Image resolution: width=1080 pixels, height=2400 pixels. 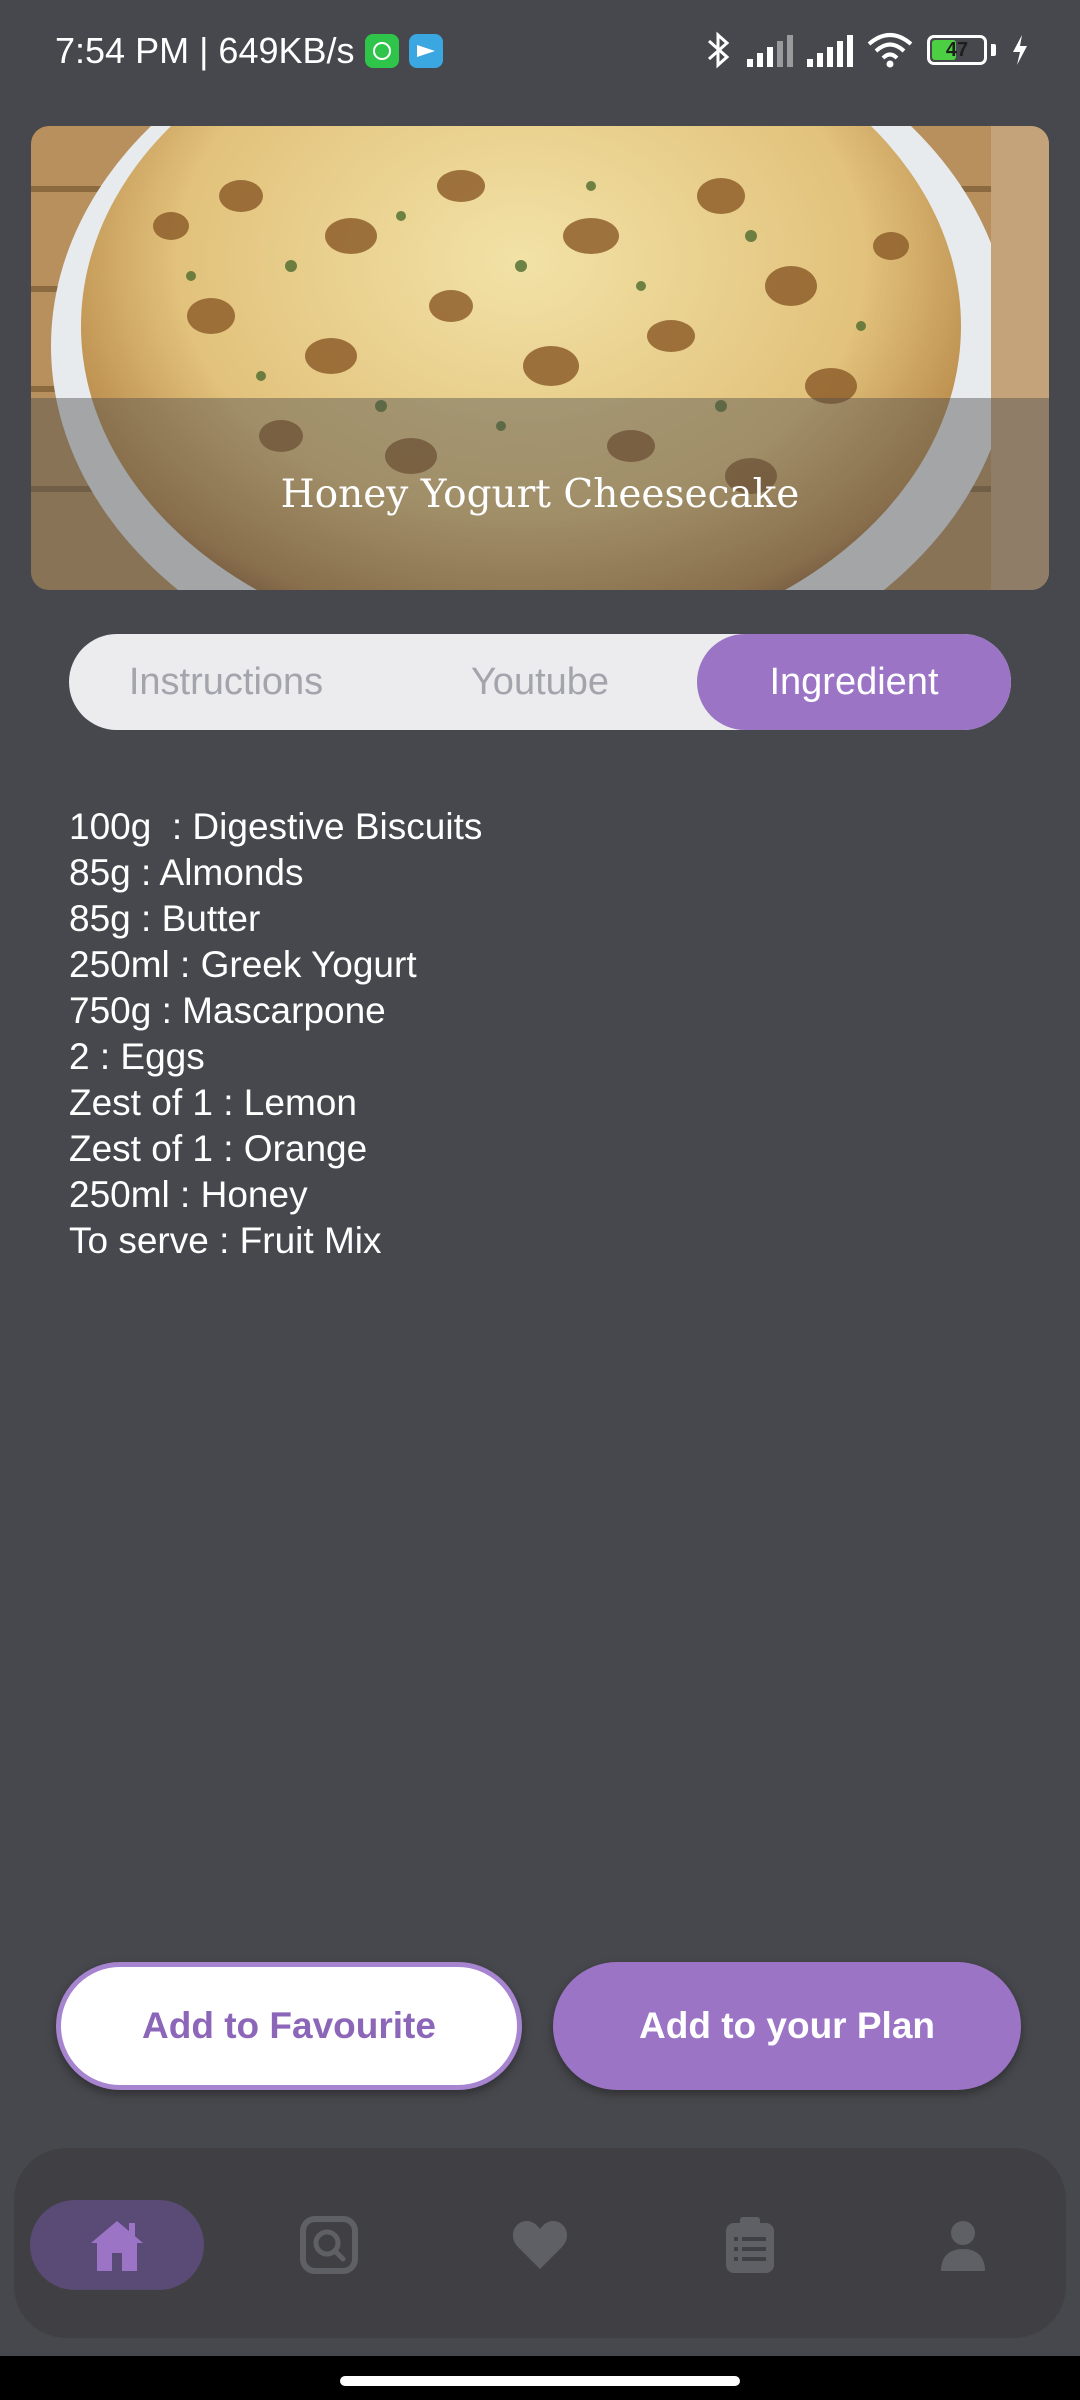 I want to click on status-right: 47, so click(x=867, y=50).